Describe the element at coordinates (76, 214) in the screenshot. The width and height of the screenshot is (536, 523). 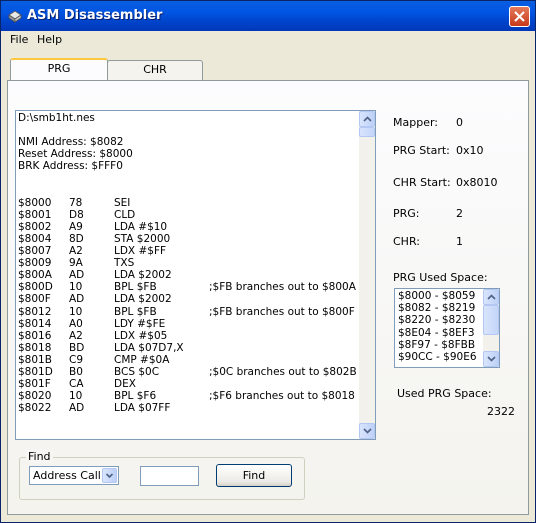
I see `listing-opcode-byte: D8` at that location.